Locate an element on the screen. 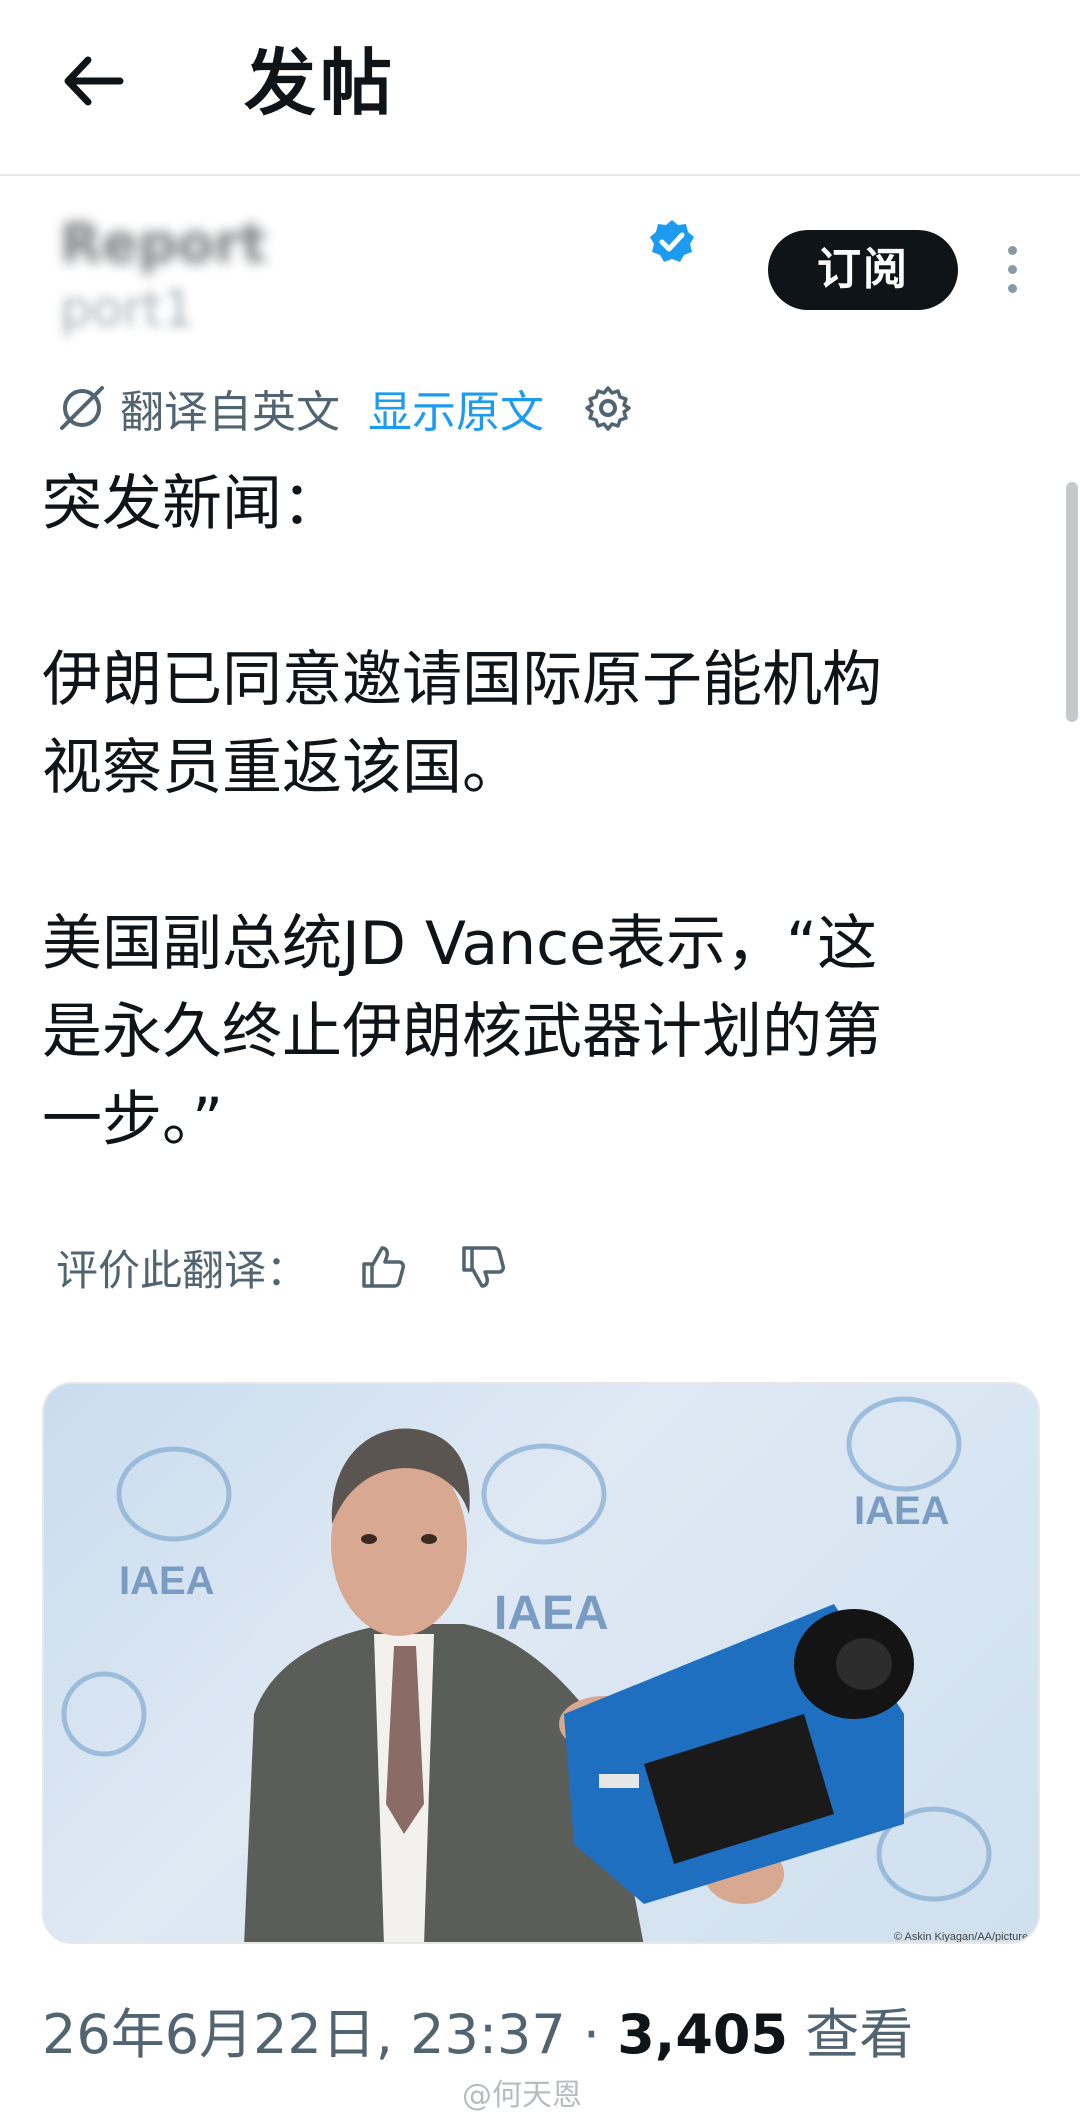  thumbs-up-icon is located at coordinates (383, 1267).